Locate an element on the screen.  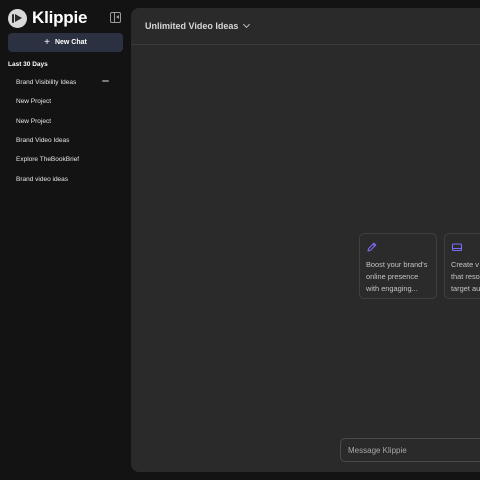
chevron-down-icon is located at coordinates (247, 24).